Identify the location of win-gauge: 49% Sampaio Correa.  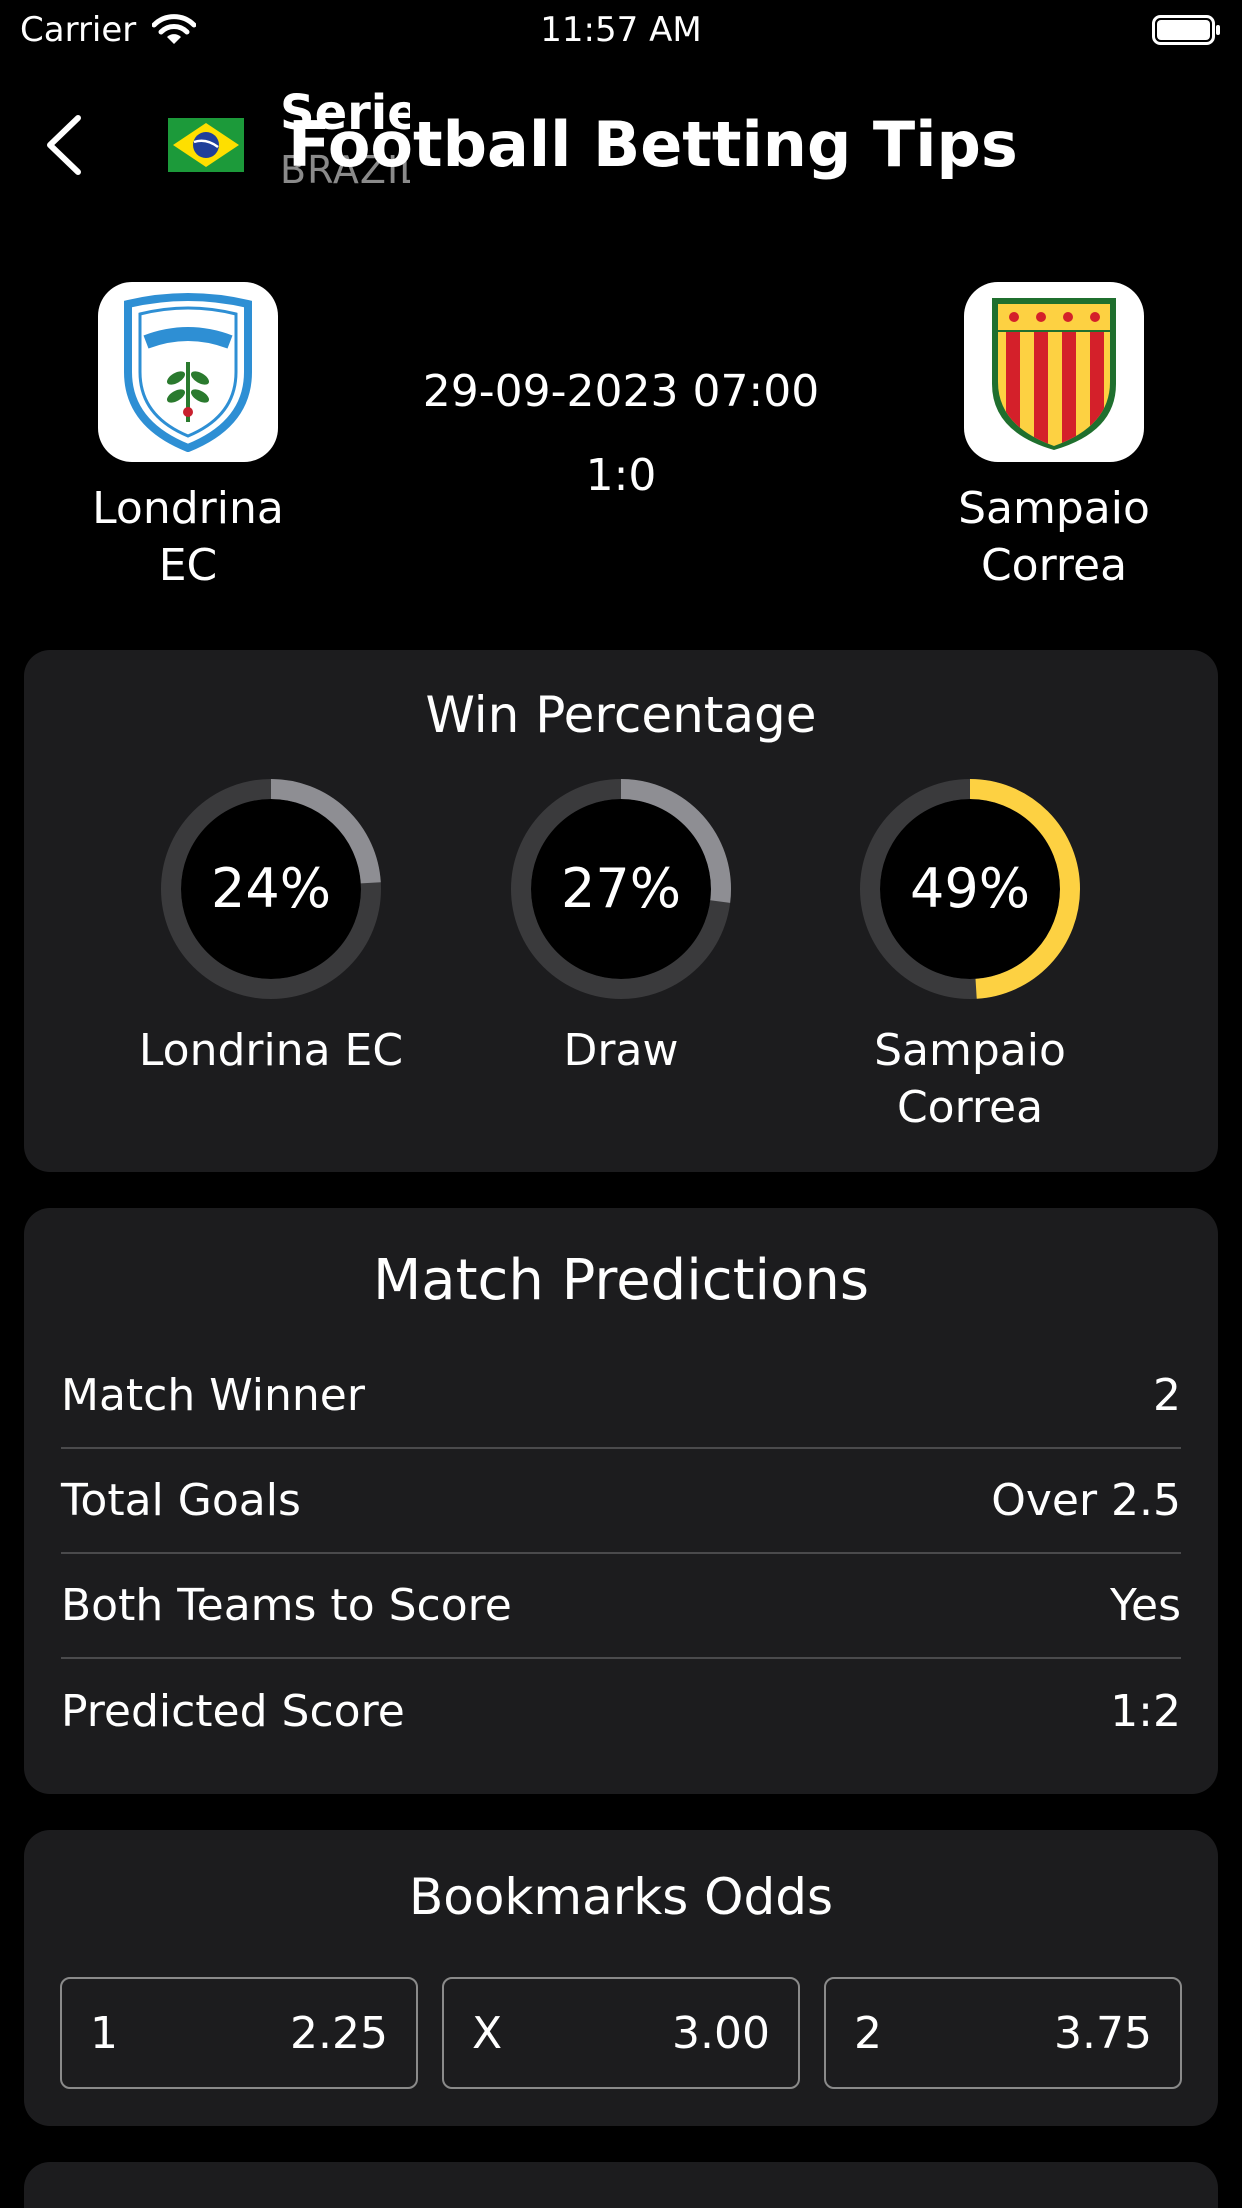
(970, 955).